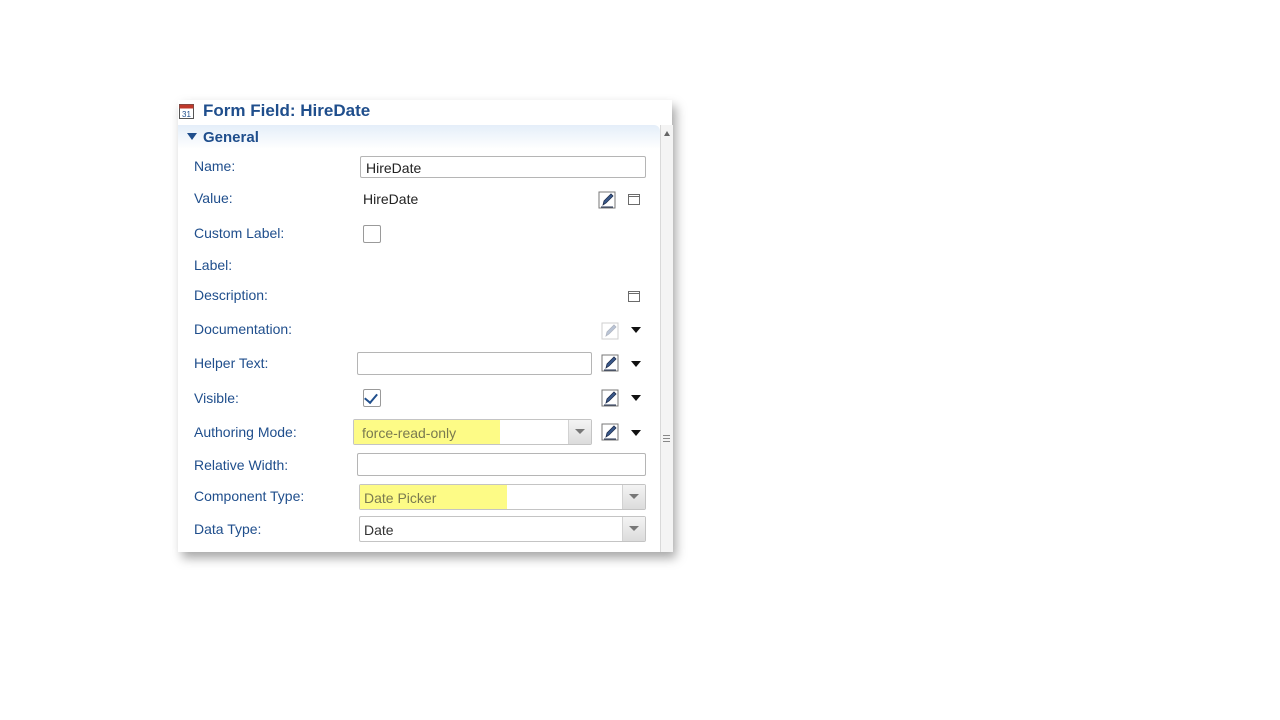 This screenshot has width=1280, height=720. What do you see at coordinates (287, 110) in the screenshot?
I see `panel-title: Form Field: HireDate` at bounding box center [287, 110].